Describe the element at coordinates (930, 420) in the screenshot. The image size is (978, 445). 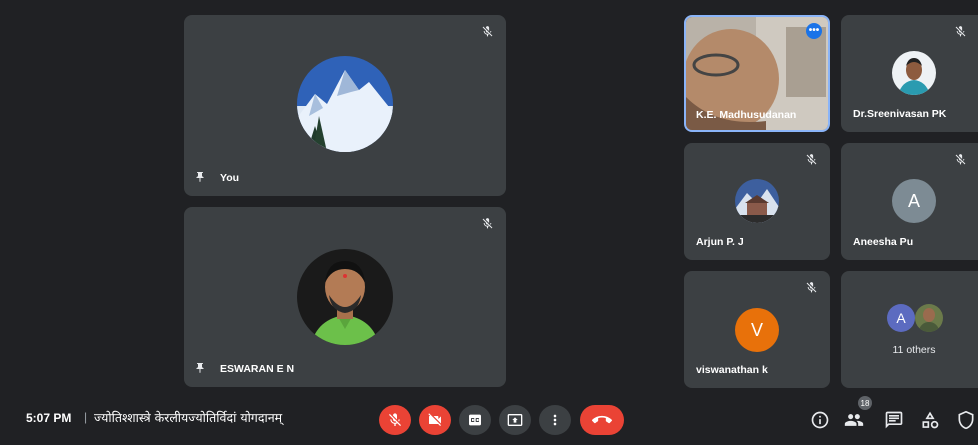
I see `activities-icon` at that location.